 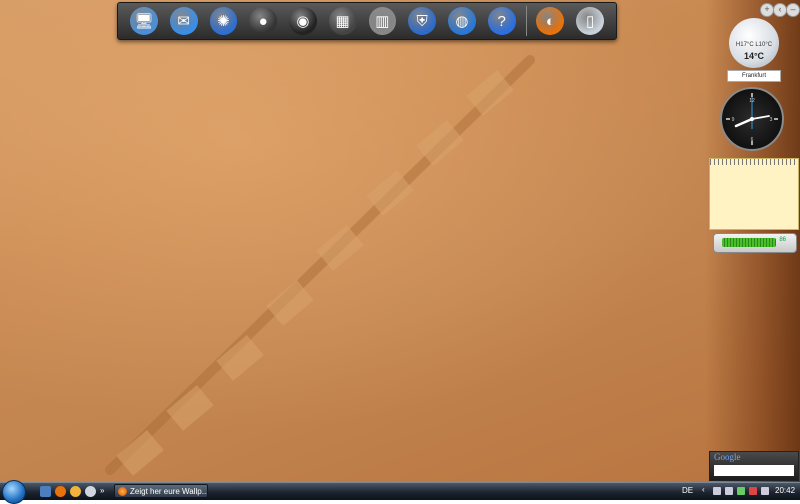 I want to click on firefox-task-icon, so click(x=122, y=491).